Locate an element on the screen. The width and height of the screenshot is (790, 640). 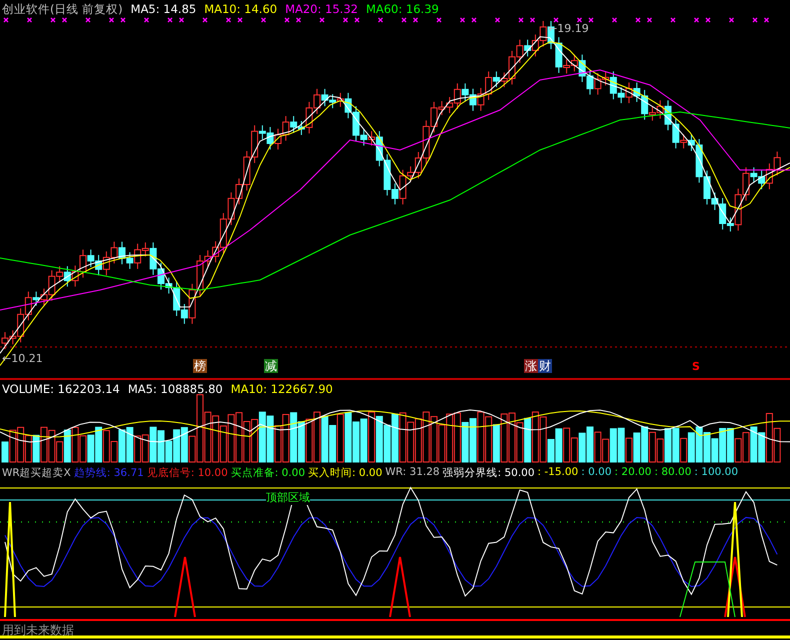
warning-text: 用到未来数据 is located at coordinates (38, 630).